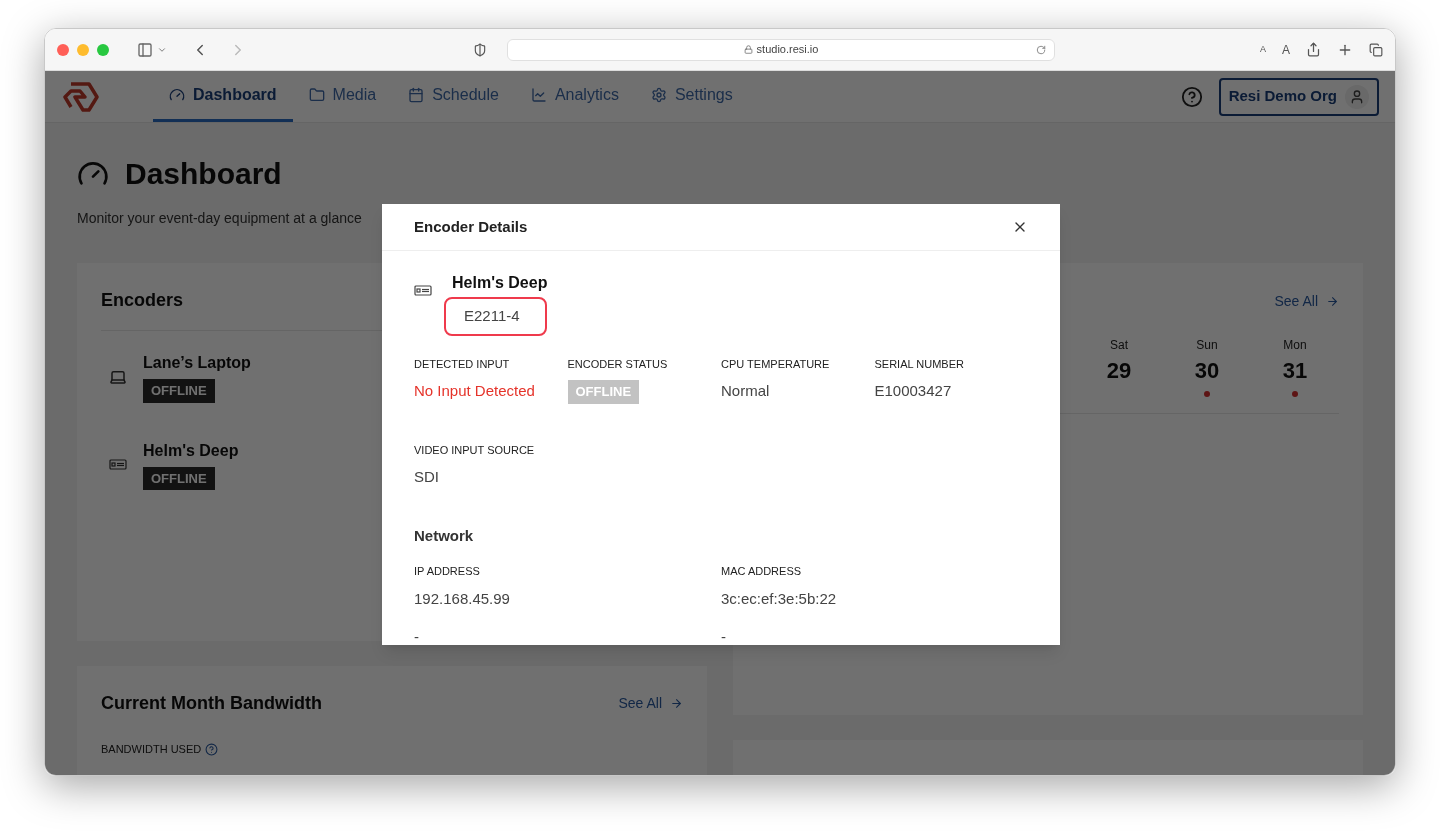 The height and width of the screenshot is (834, 1440). What do you see at coordinates (1357, 96) in the screenshot?
I see `user-avatar-icon` at bounding box center [1357, 96].